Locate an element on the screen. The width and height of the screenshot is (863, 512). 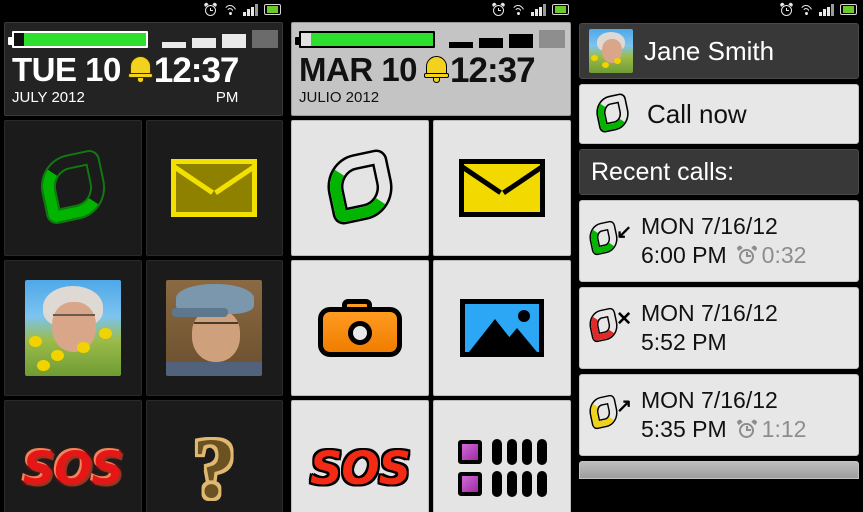
time-block: 12:37 is located at coordinates (479, 70).